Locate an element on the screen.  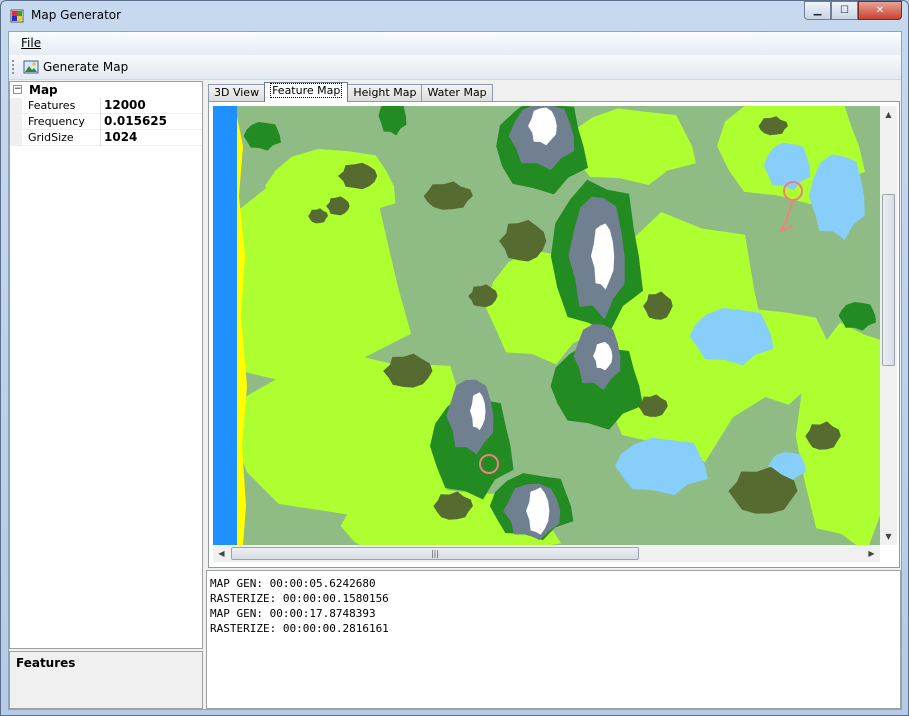
collapse-icon: − is located at coordinates (17, 89).